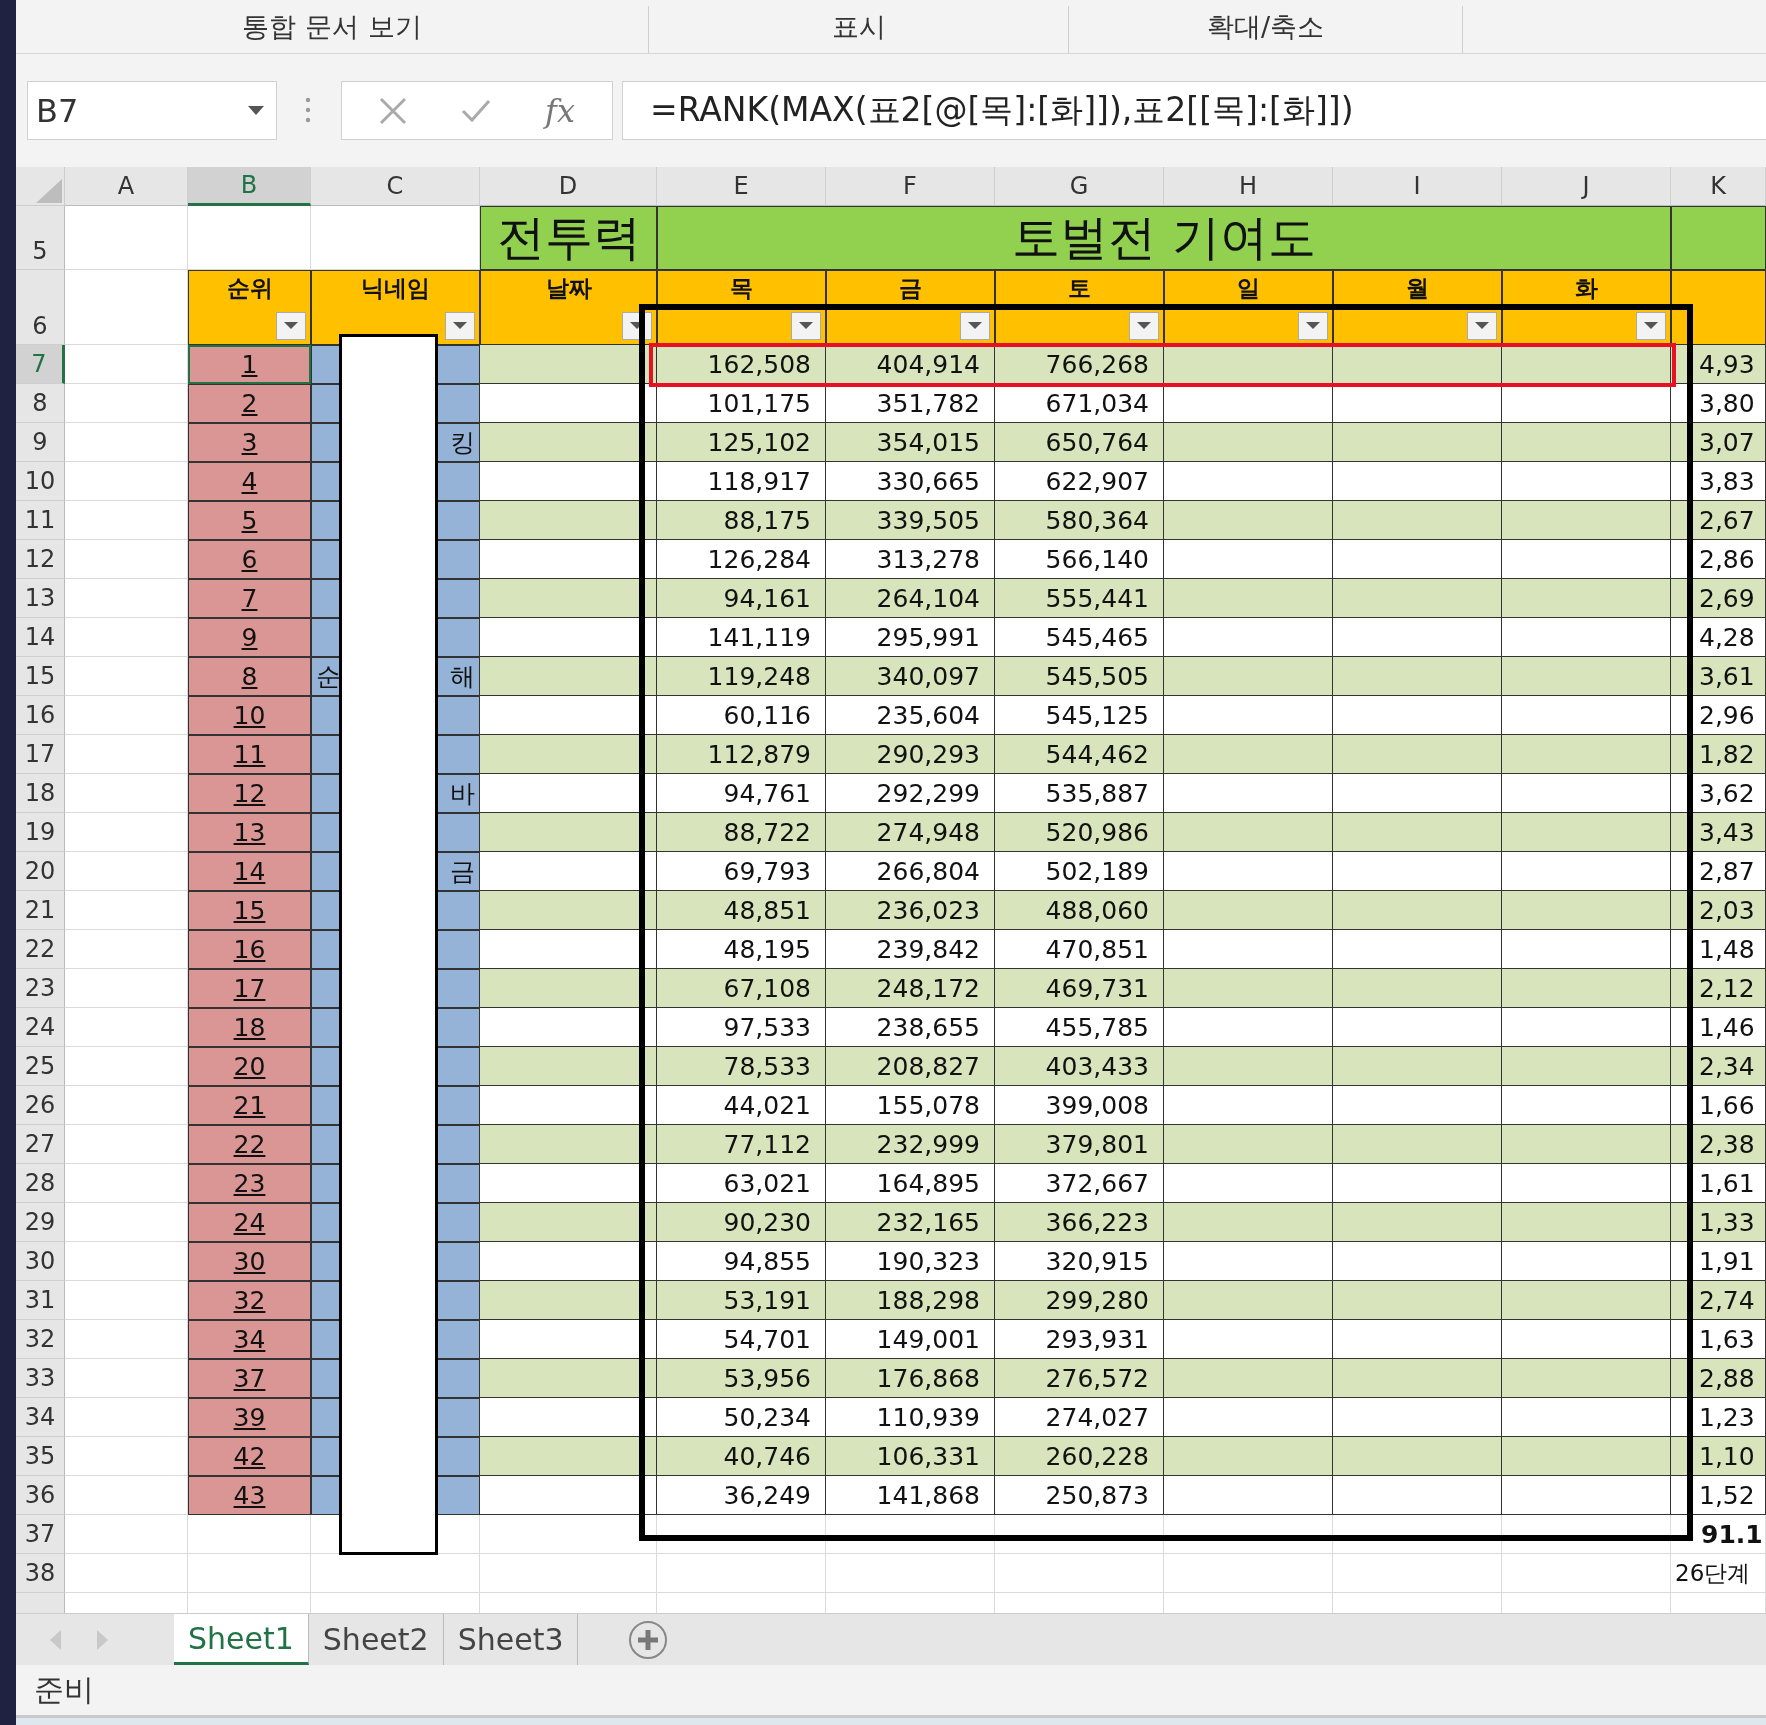  Describe the element at coordinates (40, 949) in the screenshot. I see `row-header: 22` at that location.